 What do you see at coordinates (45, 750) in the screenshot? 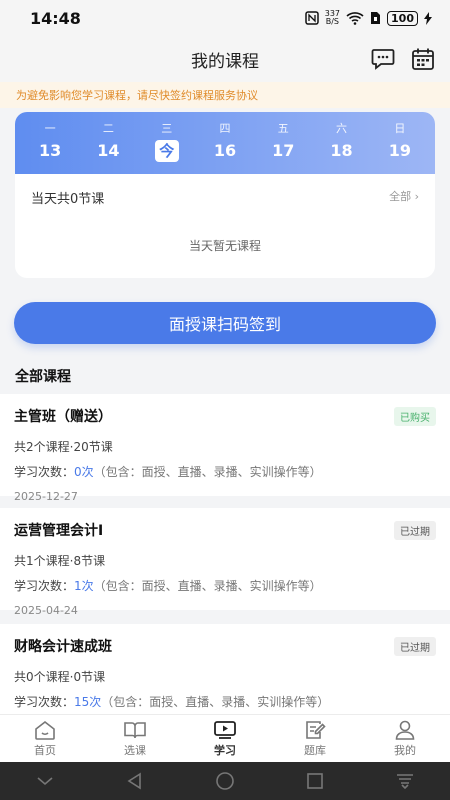
I see `tab-label: 首页` at bounding box center [45, 750].